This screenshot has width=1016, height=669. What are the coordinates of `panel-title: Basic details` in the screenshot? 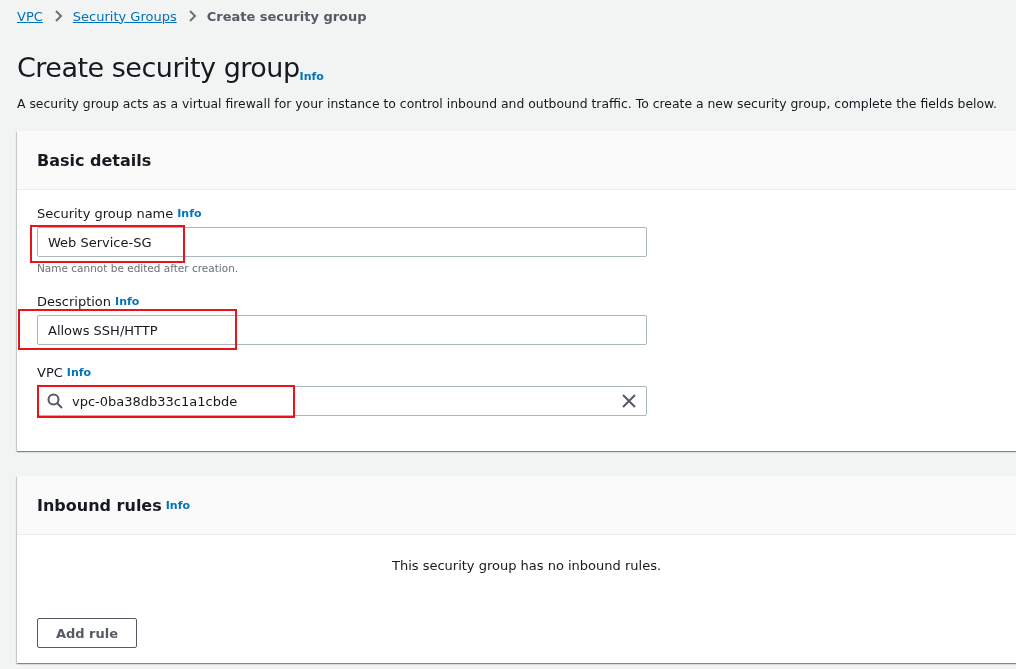 It's located at (94, 160).